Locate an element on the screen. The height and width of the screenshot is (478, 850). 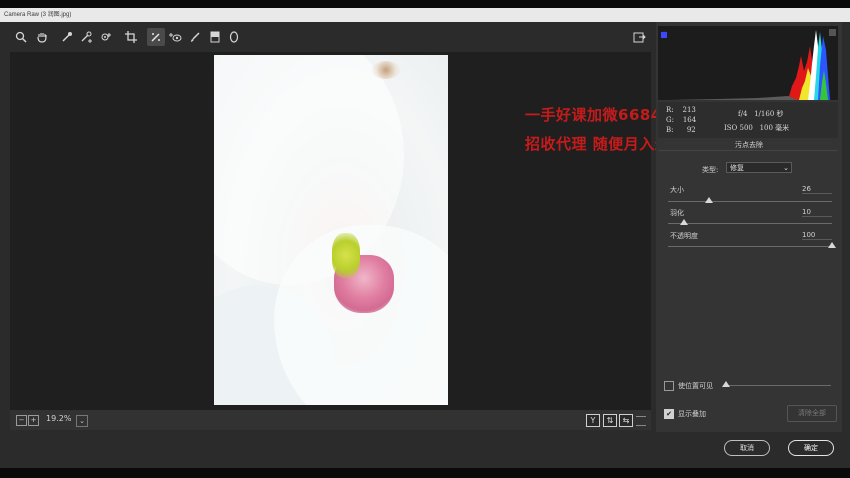
visualize-slider-thumb is located at coordinates (726, 384).